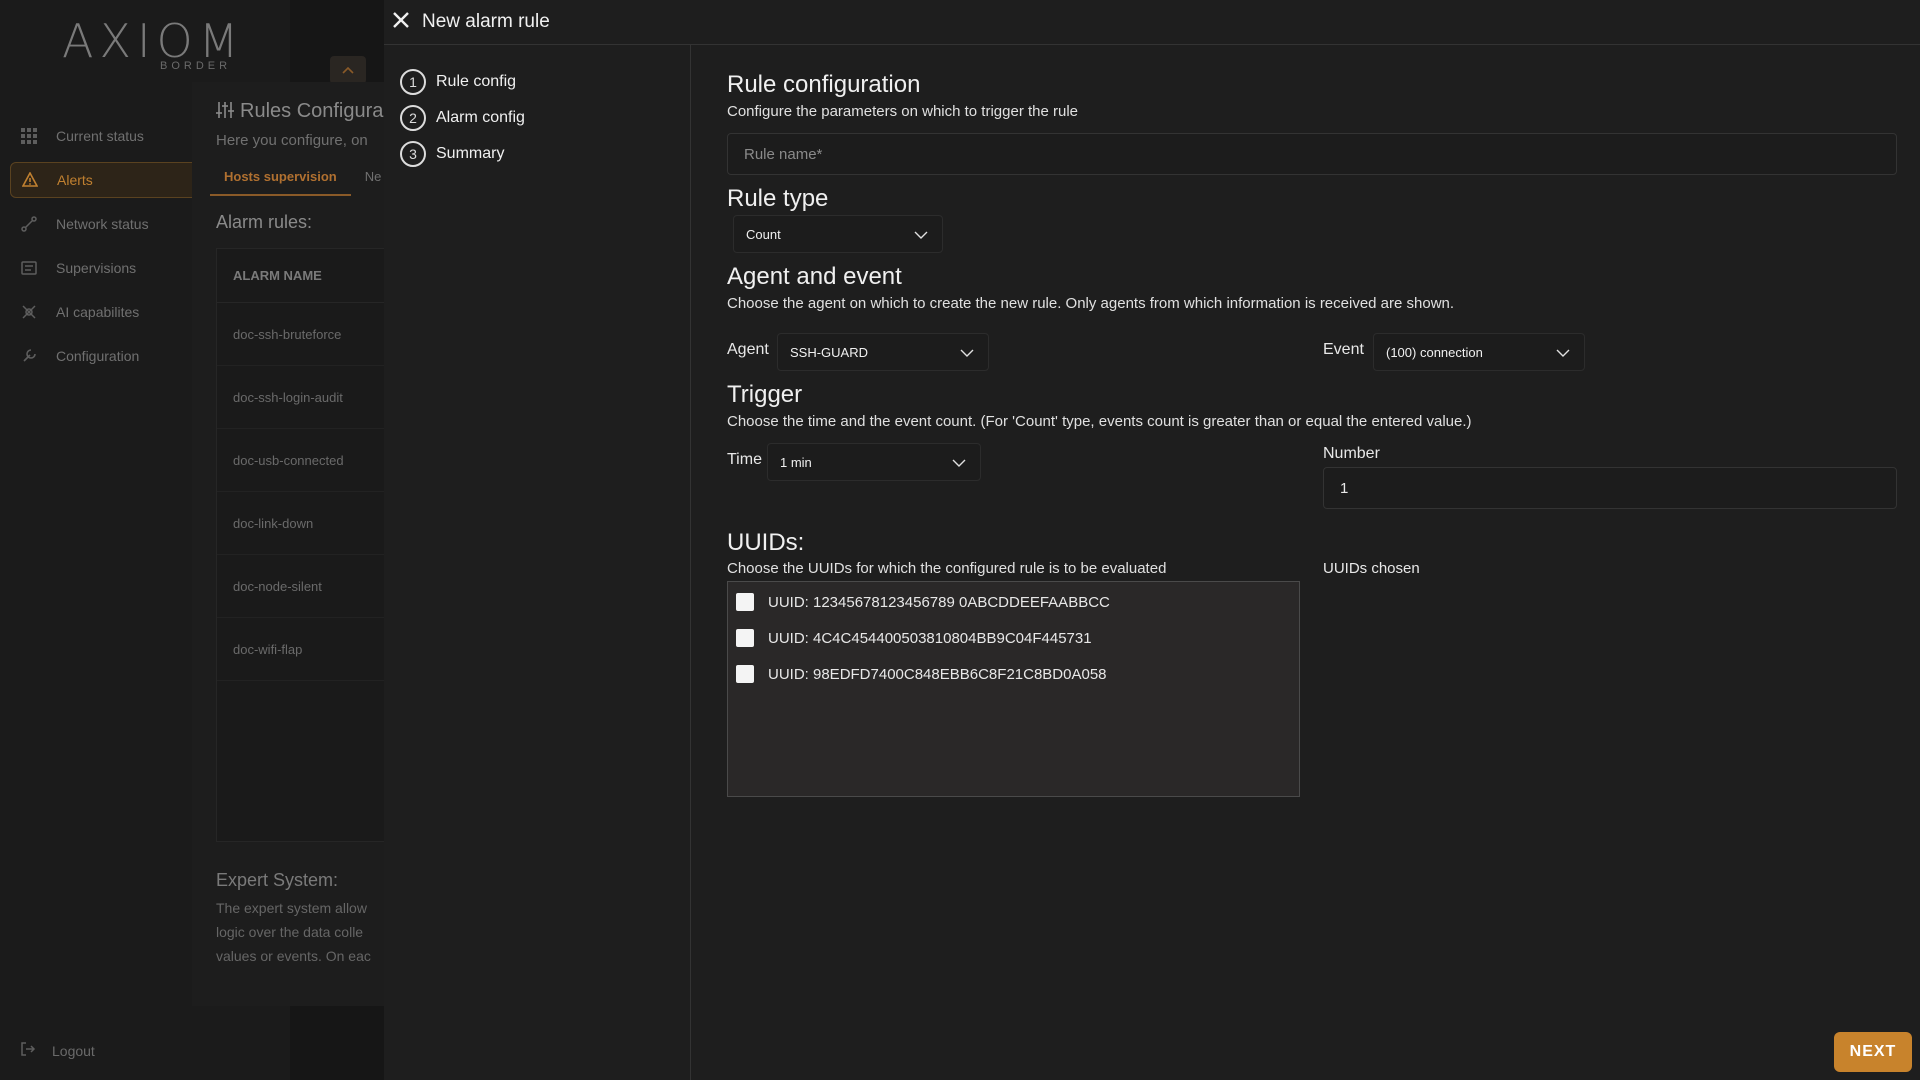 This screenshot has height=1080, width=1920. What do you see at coordinates (476, 81) in the screenshot?
I see `step-label: Rule config` at bounding box center [476, 81].